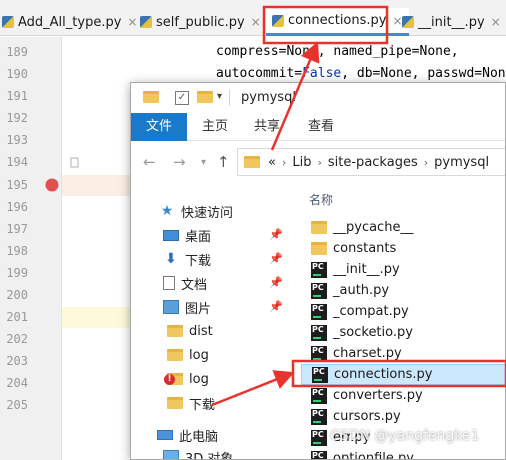  I want to click on file-row-selected: connections.py, so click(403, 374).